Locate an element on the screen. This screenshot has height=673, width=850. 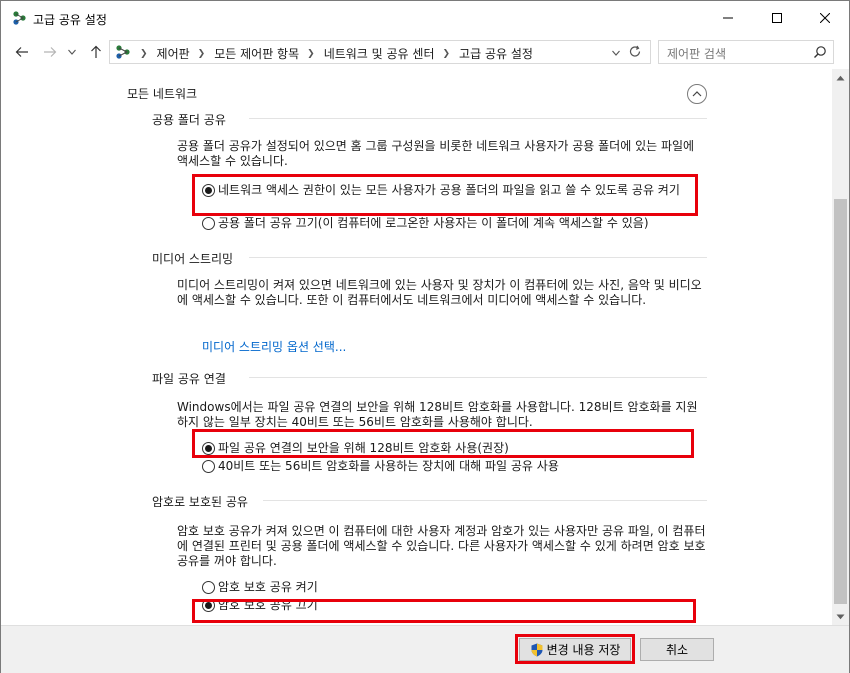
arrow-right-icon is located at coordinates (50, 52).